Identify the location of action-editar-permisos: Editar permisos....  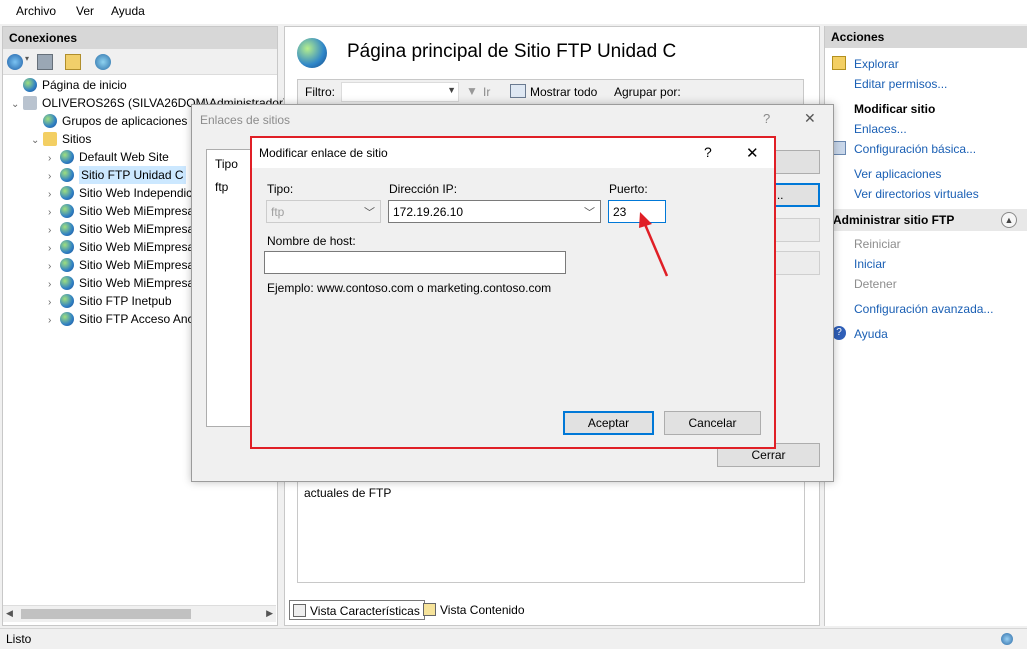
(900, 84).